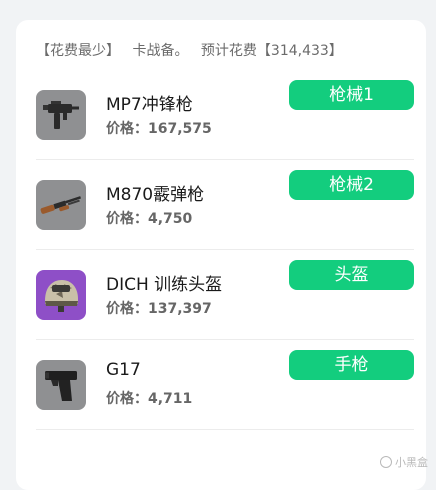 The height and width of the screenshot is (490, 436). What do you see at coordinates (170, 399) in the screenshot?
I see `price-value: 4,711` at bounding box center [170, 399].